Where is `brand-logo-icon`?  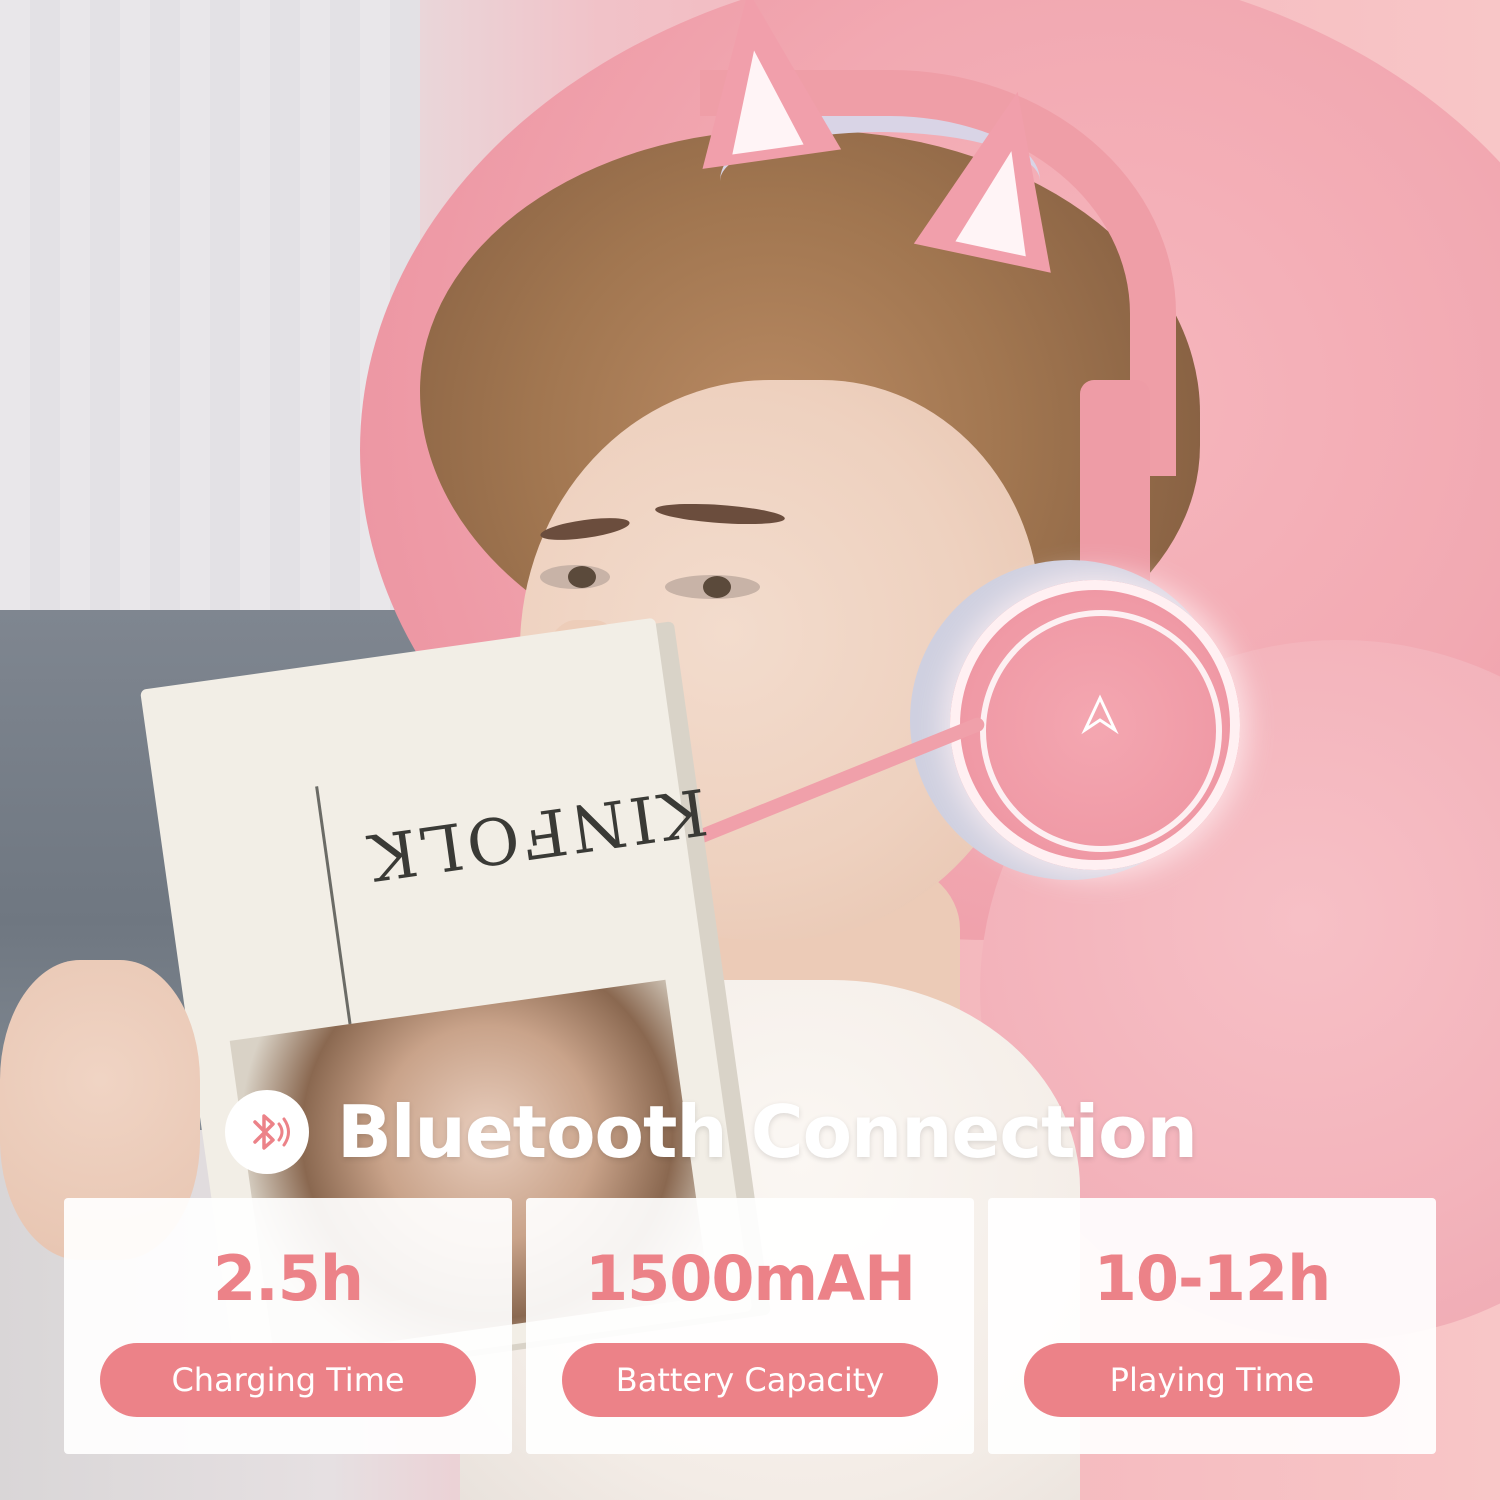 brand-logo-icon is located at coordinates (1100, 714).